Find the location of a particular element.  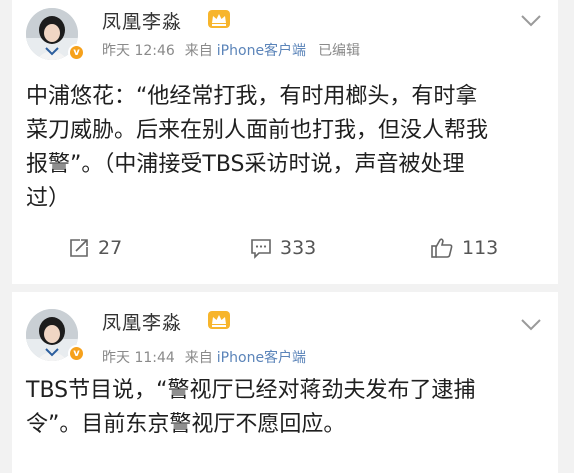

comment-count: 333 is located at coordinates (298, 248).